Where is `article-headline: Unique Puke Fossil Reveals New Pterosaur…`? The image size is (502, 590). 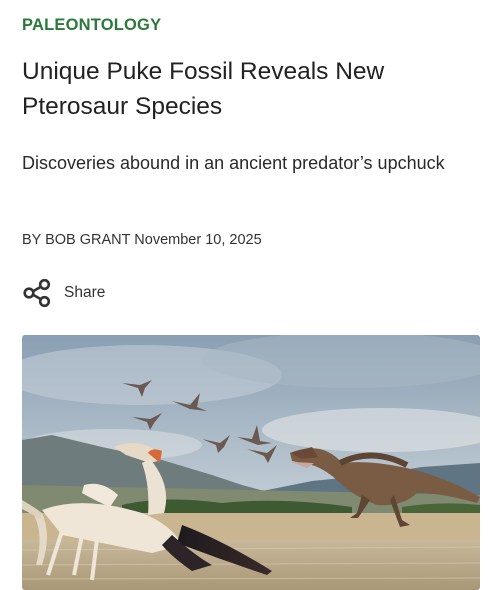 article-headline: Unique Puke Fossil Reveals New Pterosaur… is located at coordinates (203, 89).